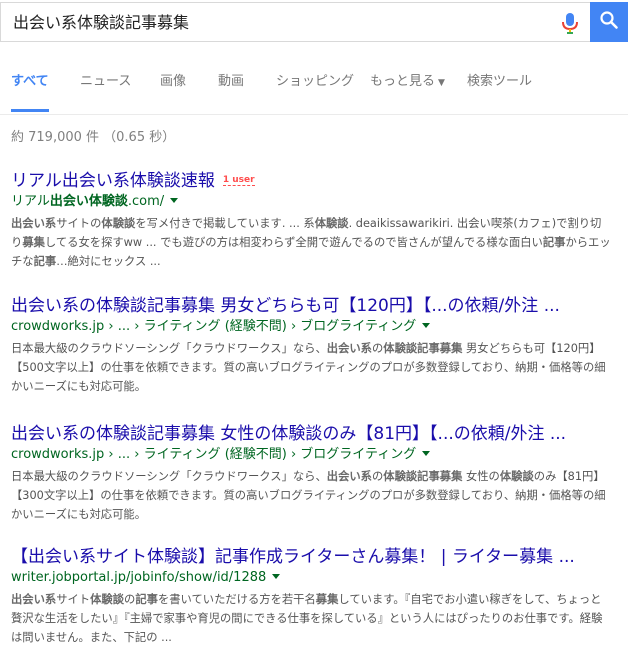 The height and width of the screenshot is (663, 628). What do you see at coordinates (93, 137) in the screenshot?
I see `result-stats: 約 719,000 件 （0.65 秒）` at bounding box center [93, 137].